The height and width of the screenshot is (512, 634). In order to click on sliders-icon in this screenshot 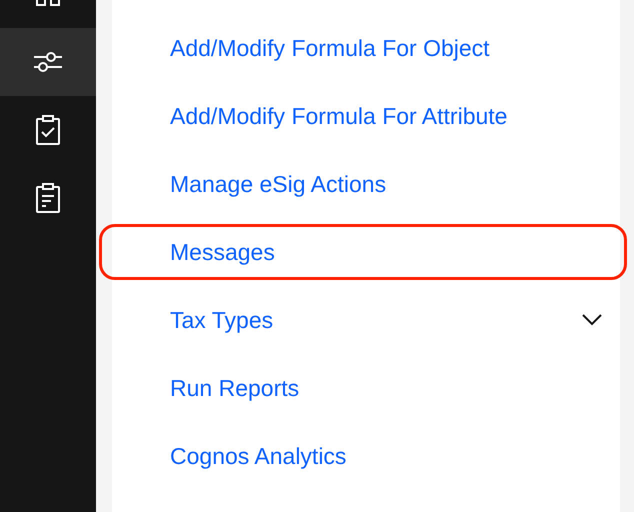, I will do `click(48, 62)`.